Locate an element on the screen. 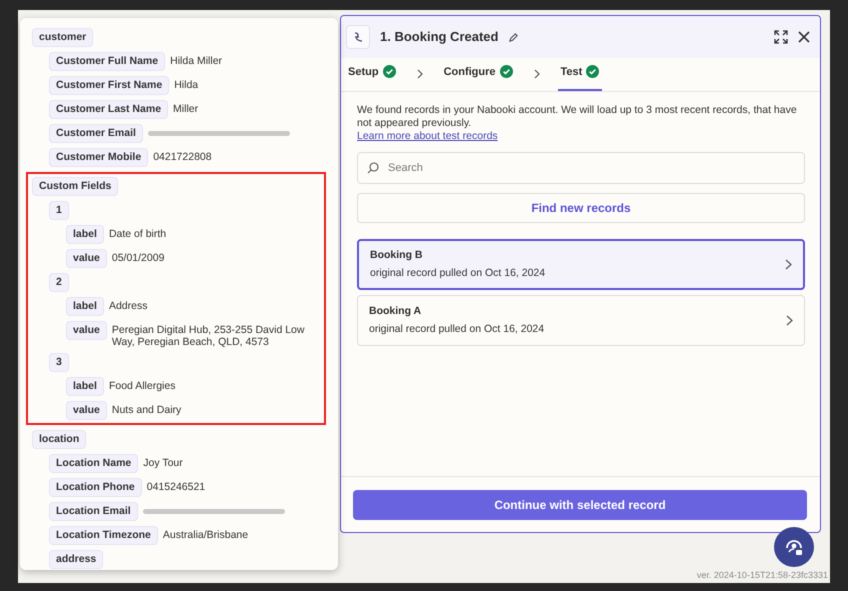  field-key-tag: Location Email is located at coordinates (93, 511).